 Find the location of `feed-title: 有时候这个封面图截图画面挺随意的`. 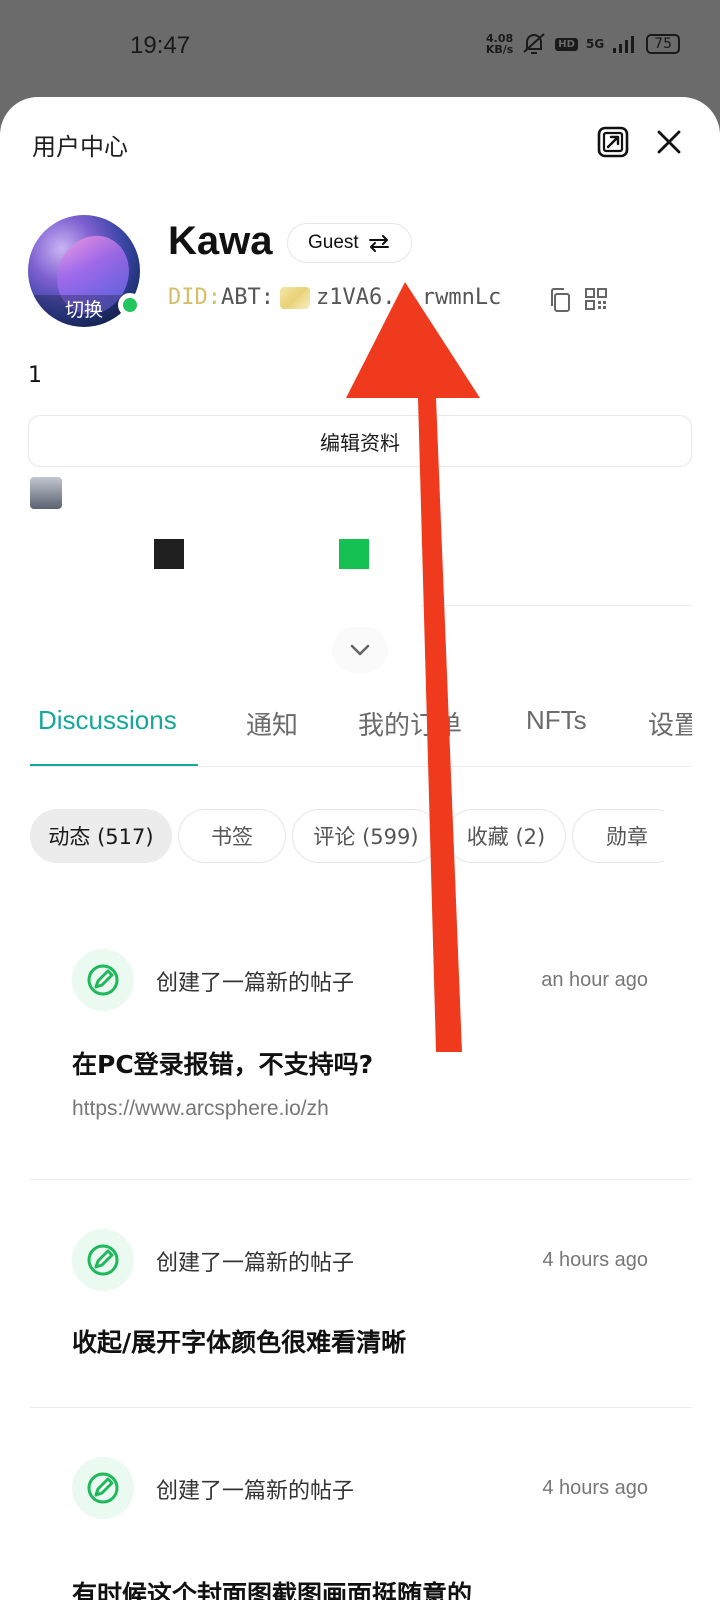

feed-title: 有时候这个封面图截图画面挺随意的 is located at coordinates (272, 1587).